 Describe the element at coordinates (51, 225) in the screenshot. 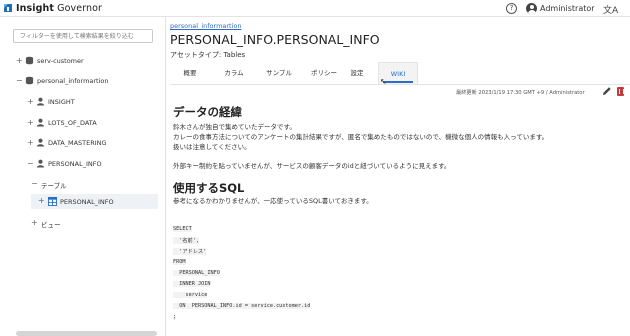

I see `tree-item-label: ビュー` at that location.